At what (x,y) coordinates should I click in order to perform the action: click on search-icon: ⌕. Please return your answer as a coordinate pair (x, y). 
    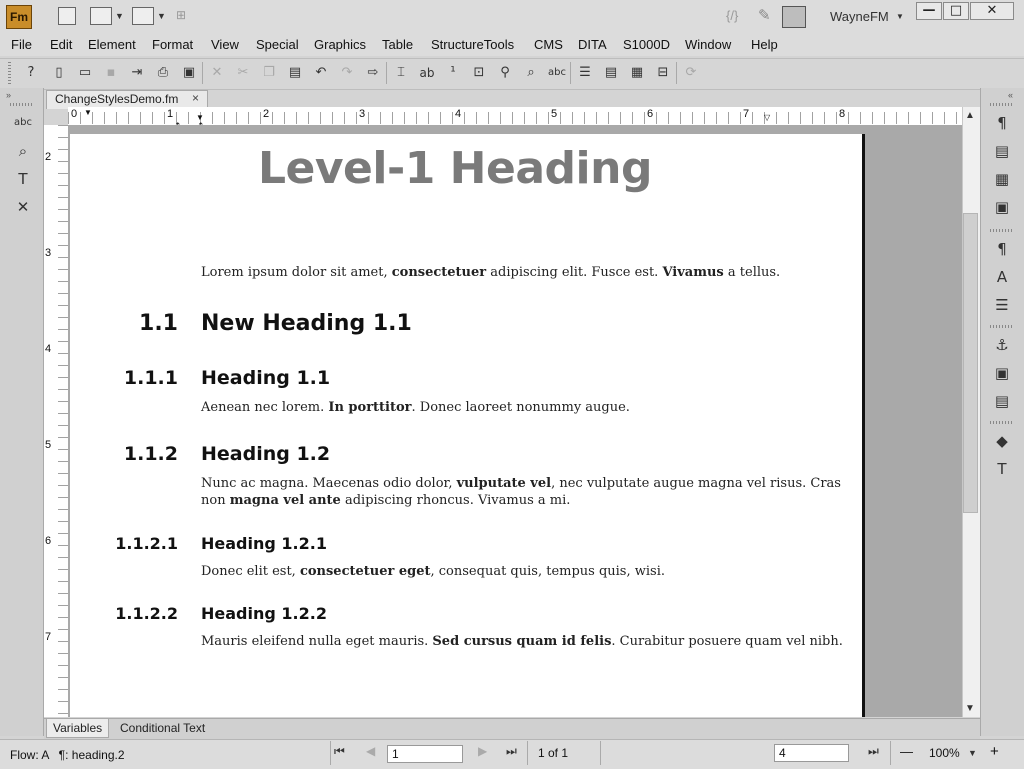
    Looking at the image, I should click on (23, 151).